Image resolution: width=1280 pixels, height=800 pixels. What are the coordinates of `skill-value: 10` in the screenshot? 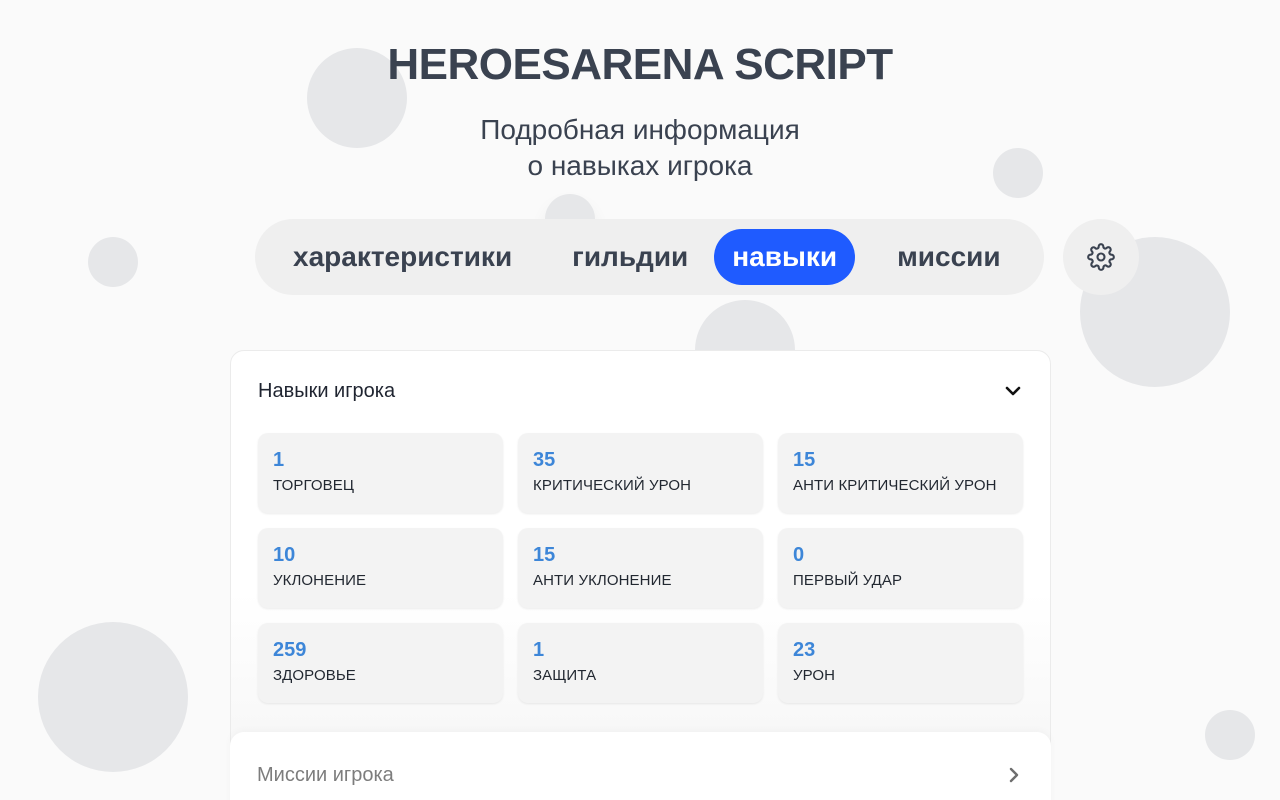 It's located at (284, 555).